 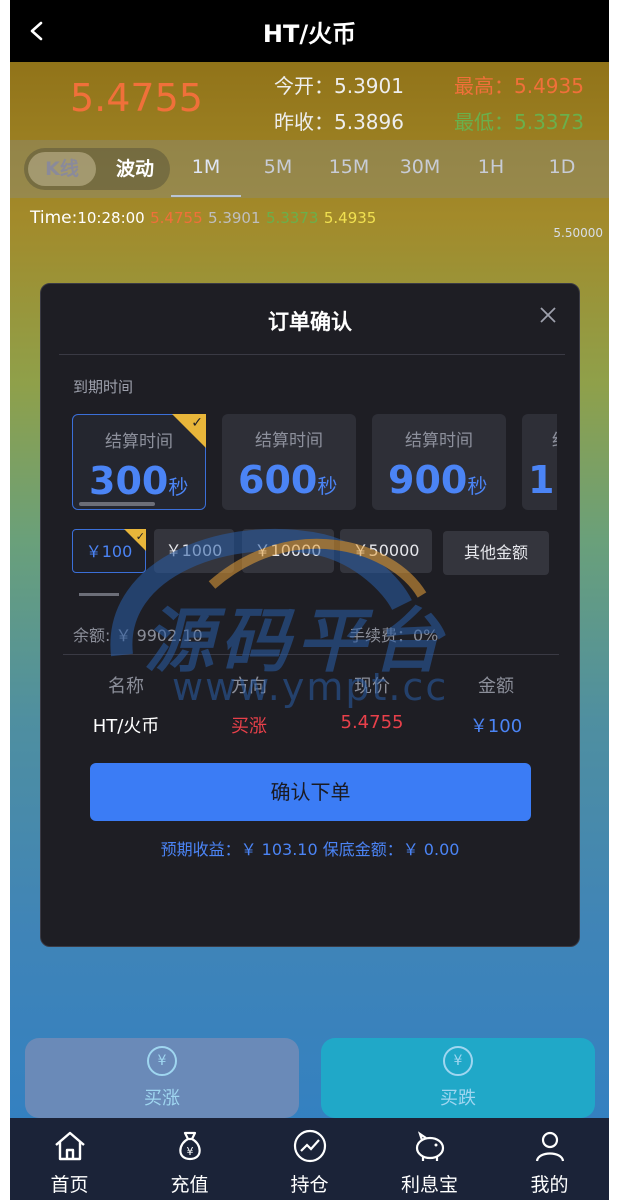 What do you see at coordinates (278, 167) in the screenshot?
I see `interval-5m: 5M` at bounding box center [278, 167].